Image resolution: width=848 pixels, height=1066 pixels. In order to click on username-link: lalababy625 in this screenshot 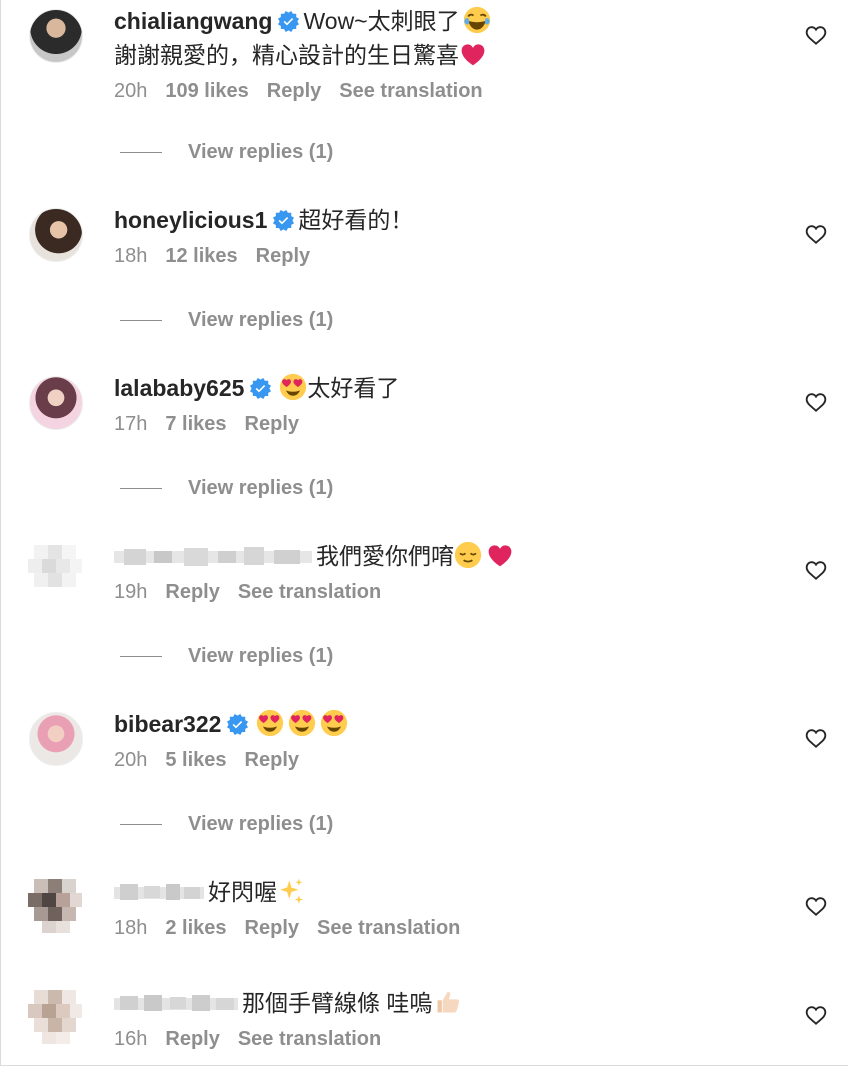, I will do `click(179, 388)`.